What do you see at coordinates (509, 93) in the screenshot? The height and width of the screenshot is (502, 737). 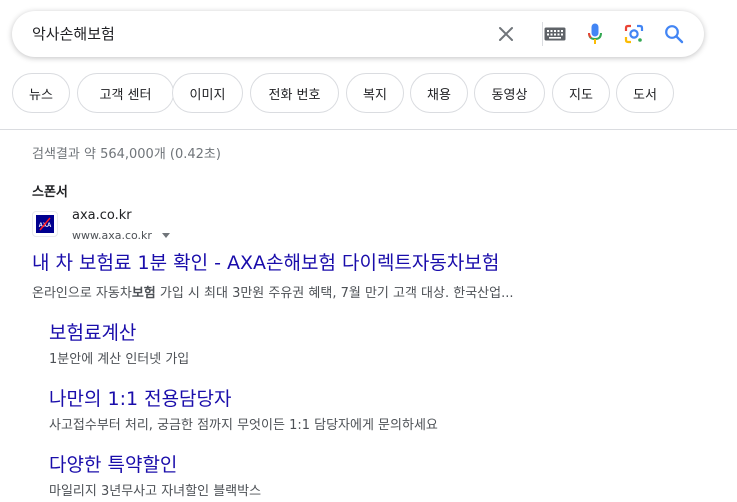 I see `chip-videos: 동영상` at bounding box center [509, 93].